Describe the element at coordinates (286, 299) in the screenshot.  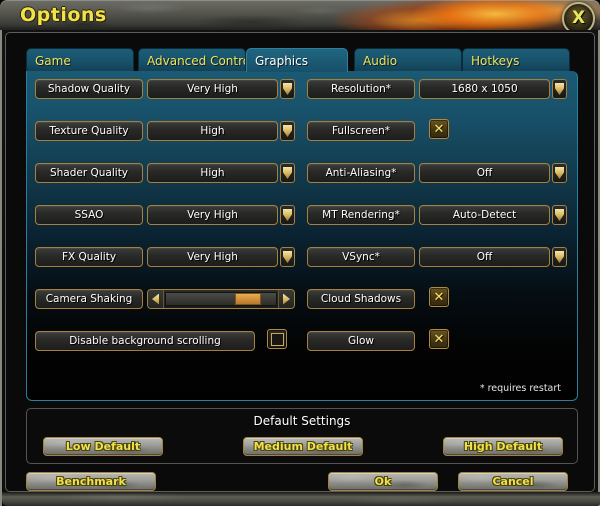
I see `arrow-right-icon` at that location.